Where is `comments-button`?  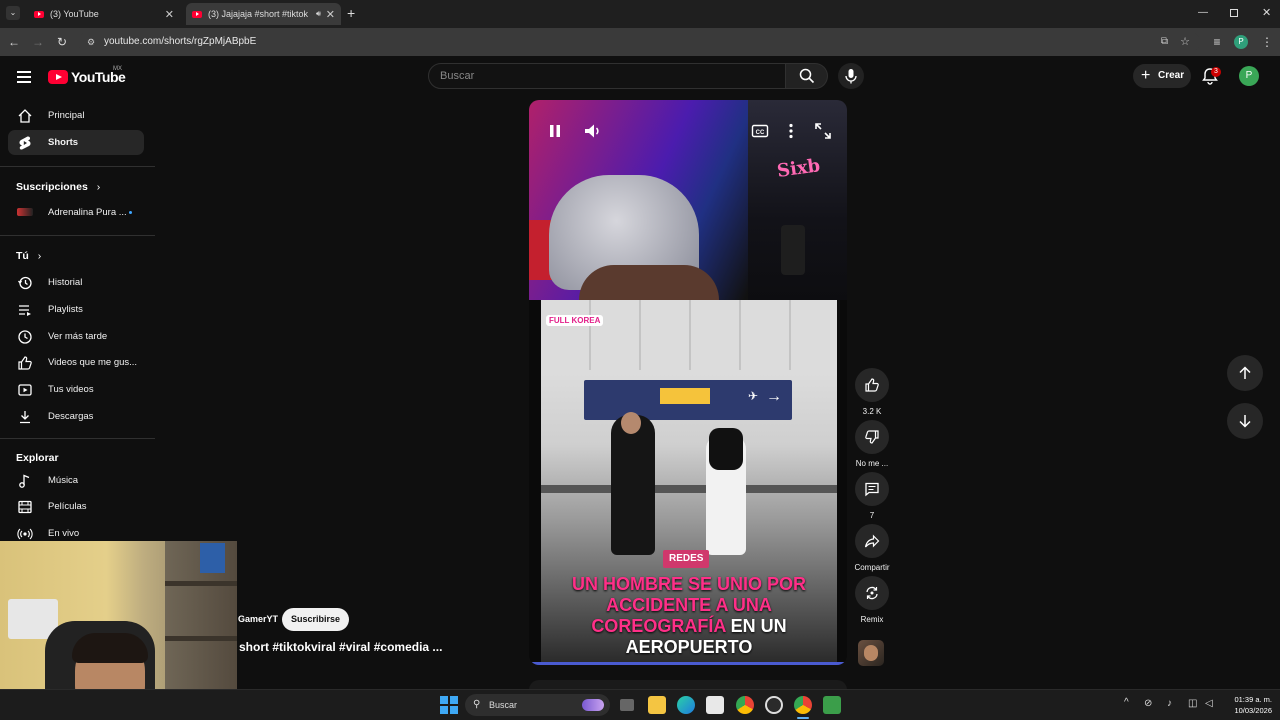
comments-button is located at coordinates (872, 489).